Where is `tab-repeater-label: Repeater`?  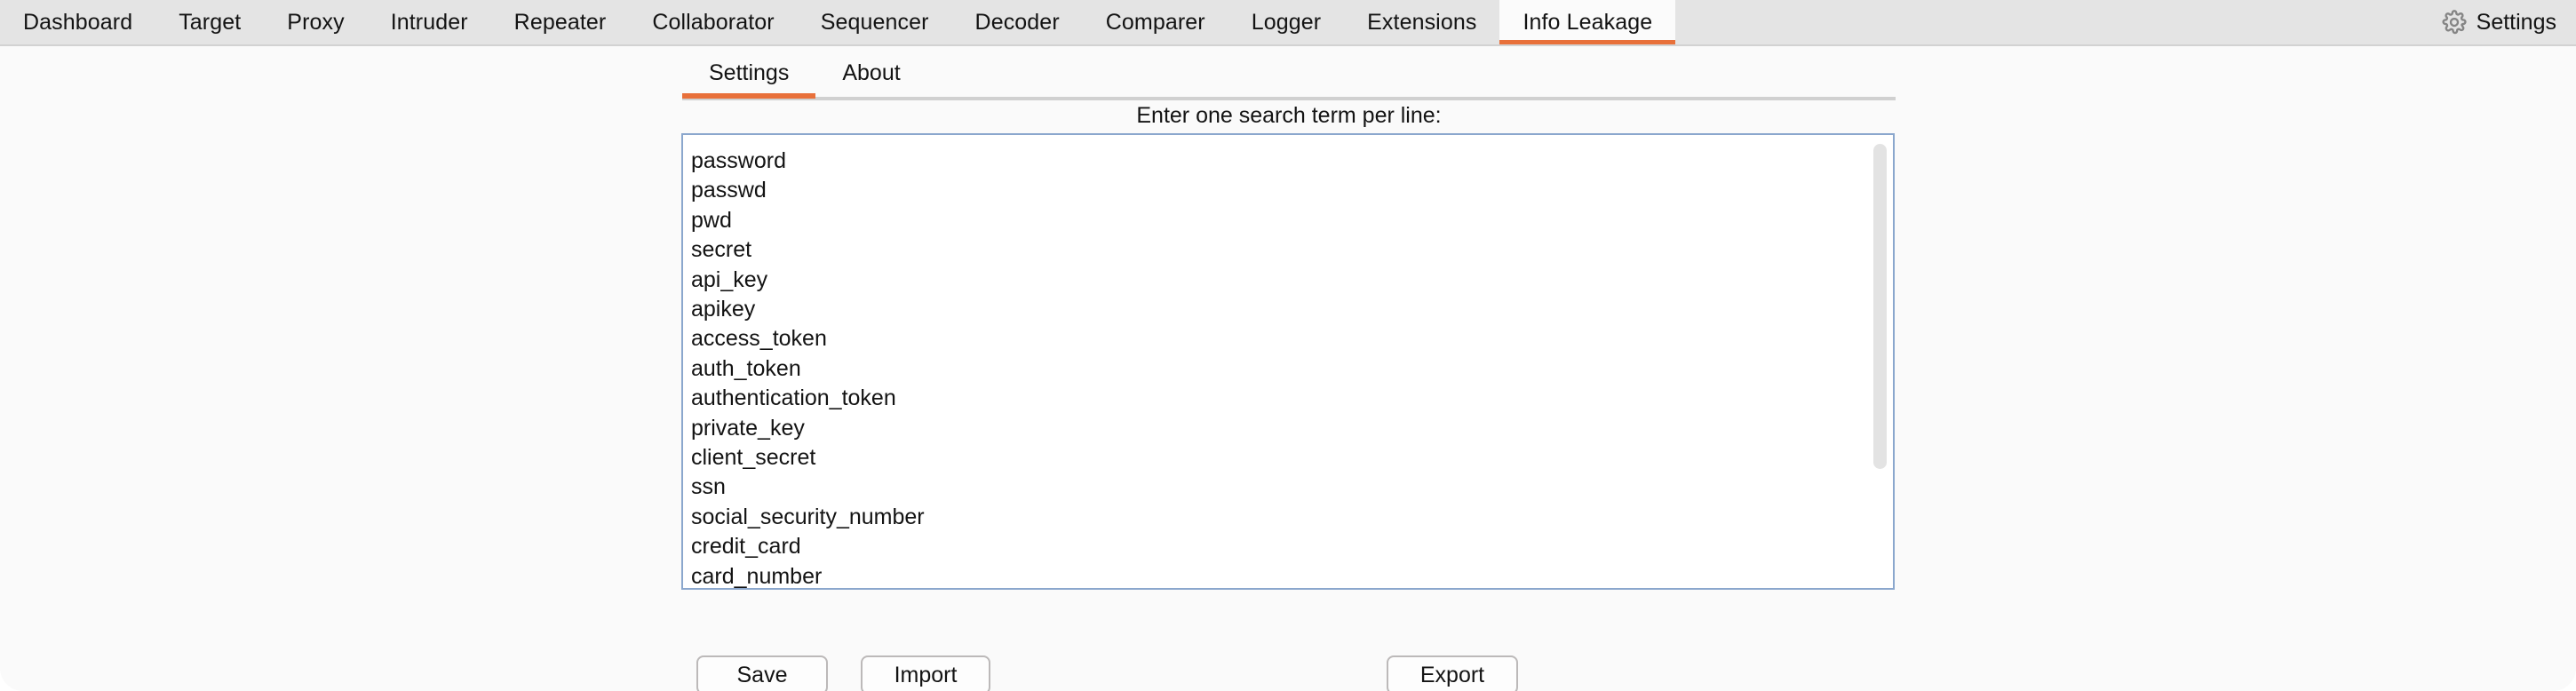
tab-repeater-label: Repeater is located at coordinates (560, 22).